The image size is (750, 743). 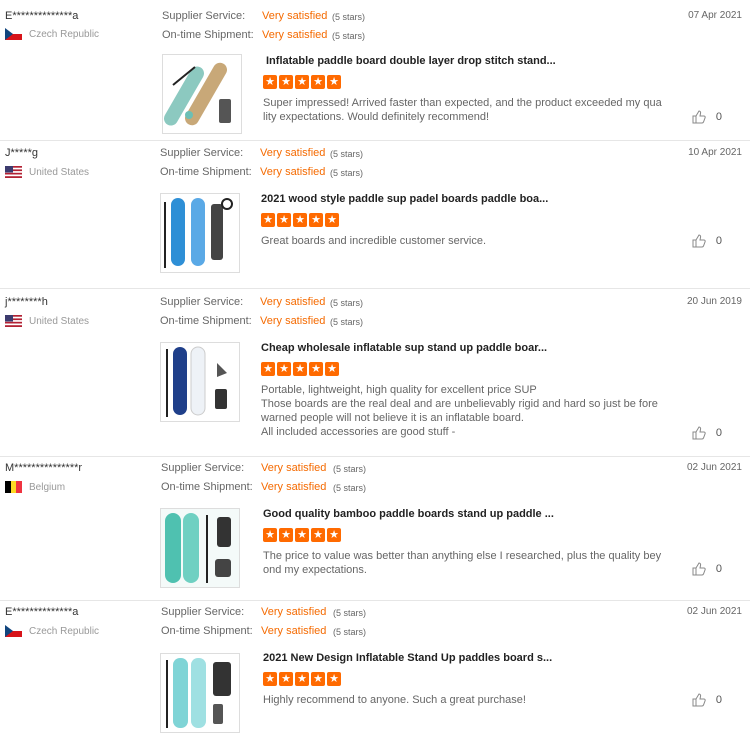 I want to click on reviewer-name: M***************r, so click(x=44, y=468).